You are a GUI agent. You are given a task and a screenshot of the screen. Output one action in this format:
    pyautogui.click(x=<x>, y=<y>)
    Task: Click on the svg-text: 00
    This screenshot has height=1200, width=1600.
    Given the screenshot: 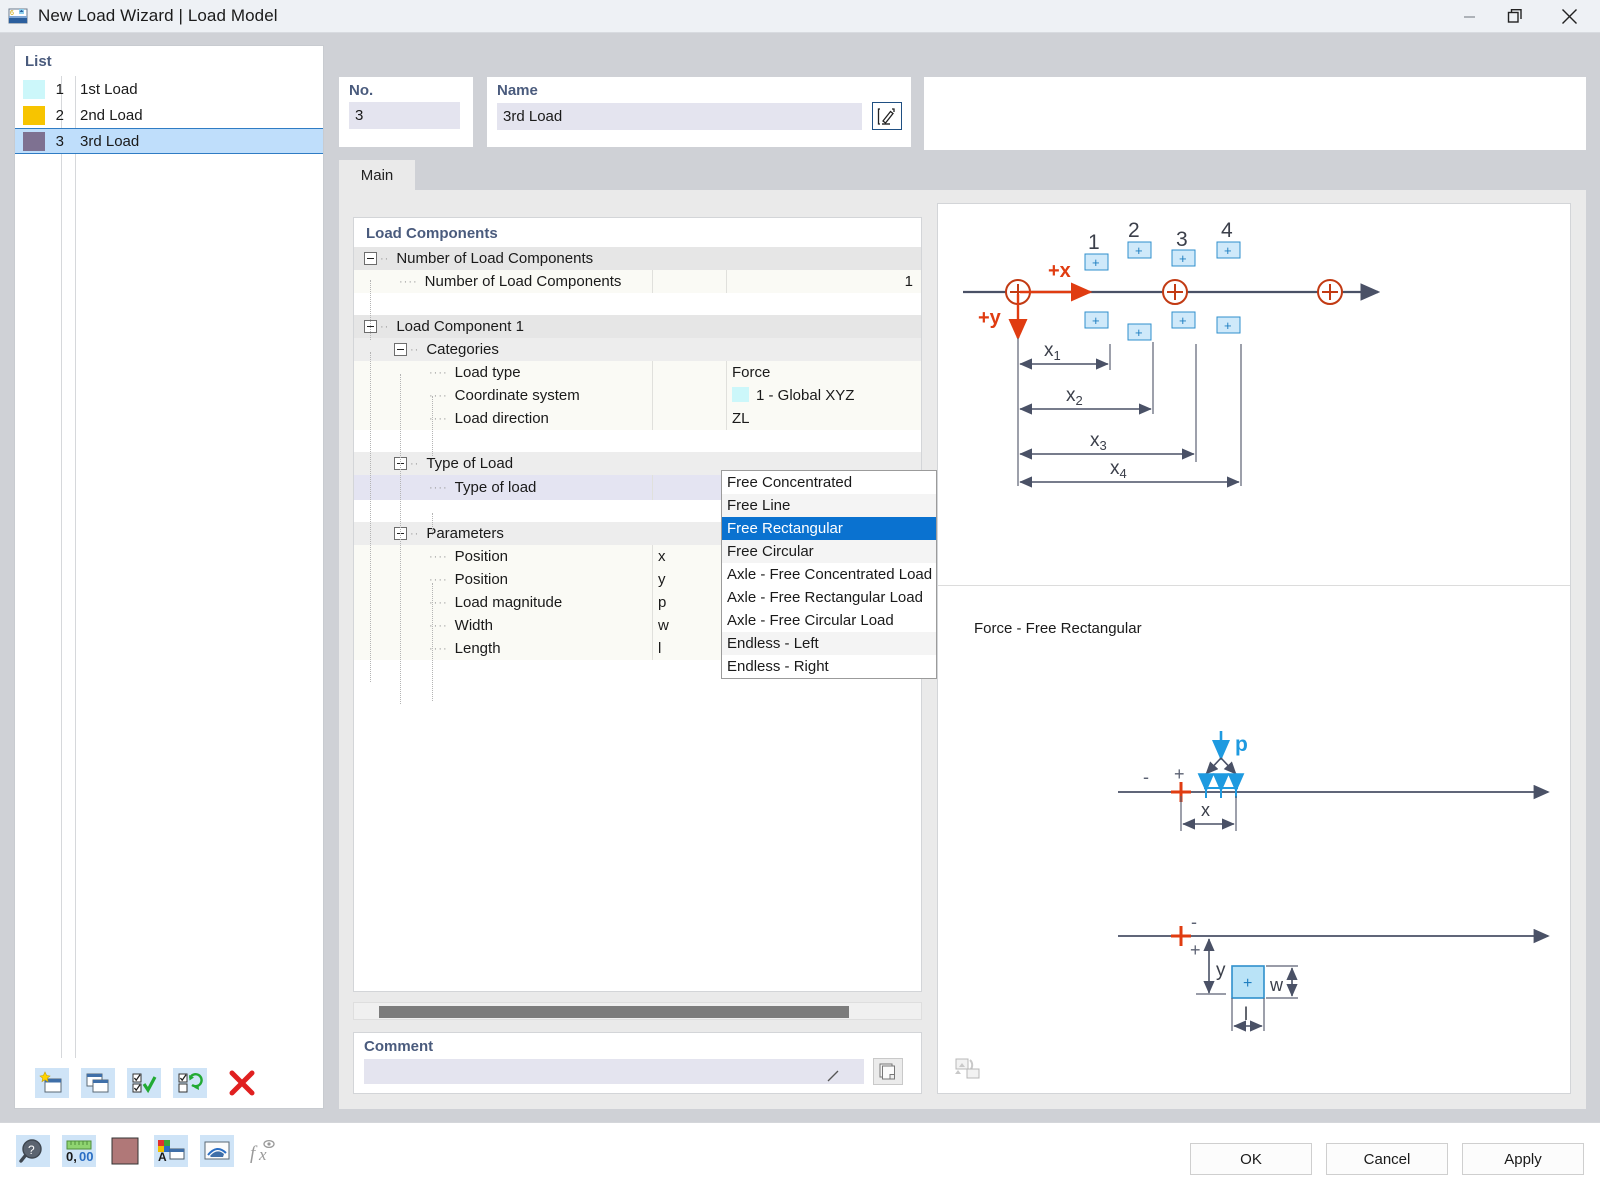 What is the action you would take?
    pyautogui.click(x=86, y=1156)
    